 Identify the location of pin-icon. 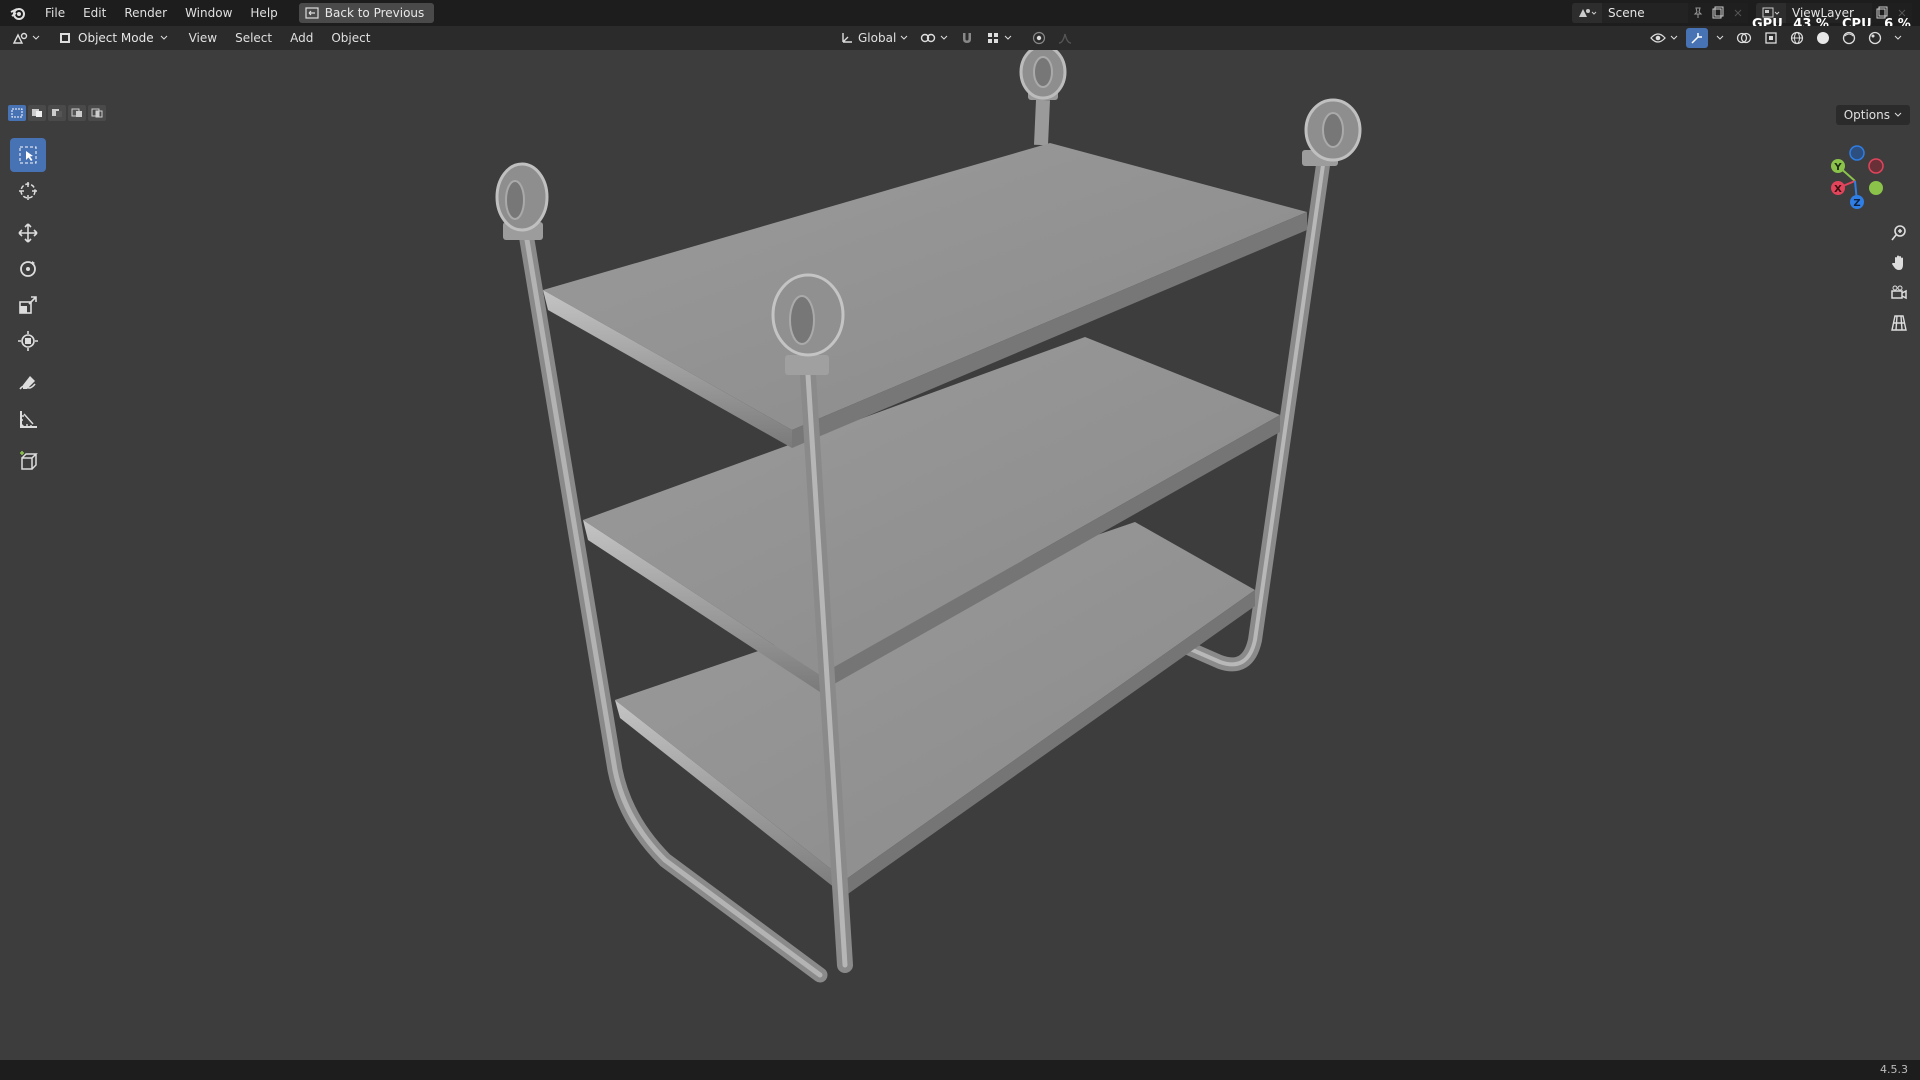
(1698, 13).